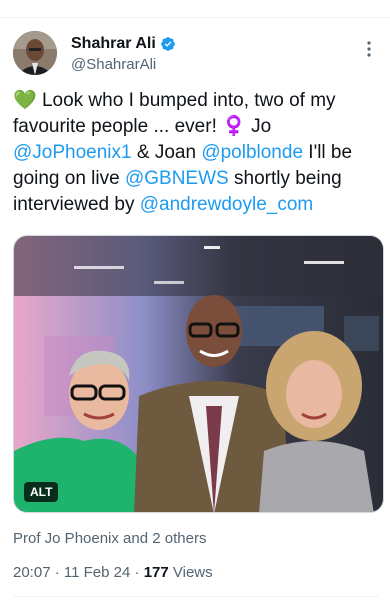 Image resolution: width=390 pixels, height=600 pixels. Describe the element at coordinates (41, 492) in the screenshot. I see `alt-text-button: ALT` at that location.